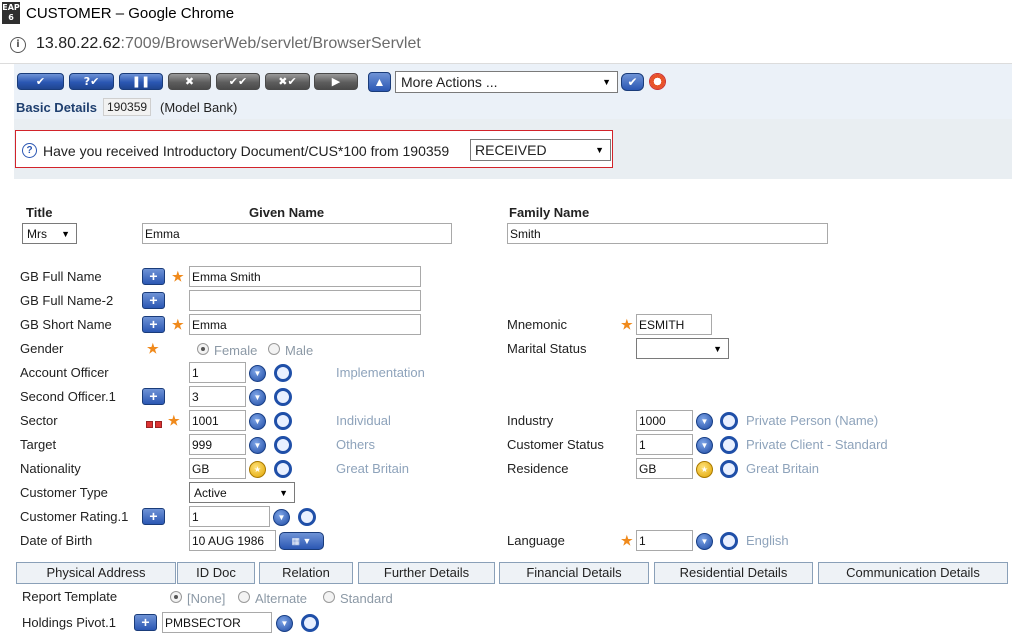 The height and width of the screenshot is (635, 1012). Describe the element at coordinates (96, 573) in the screenshot. I see `tab-physical-address: Physical Address` at that location.